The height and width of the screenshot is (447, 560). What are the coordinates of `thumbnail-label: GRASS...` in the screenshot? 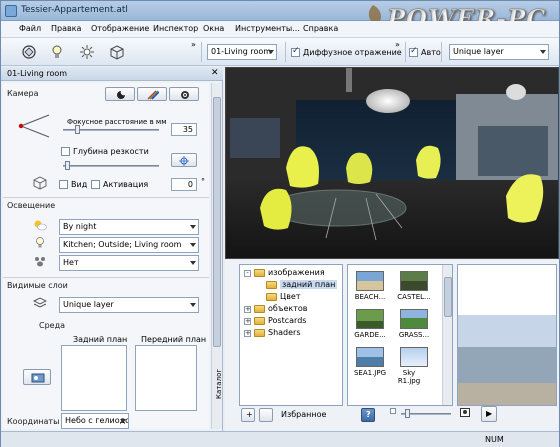 It's located at (414, 335).